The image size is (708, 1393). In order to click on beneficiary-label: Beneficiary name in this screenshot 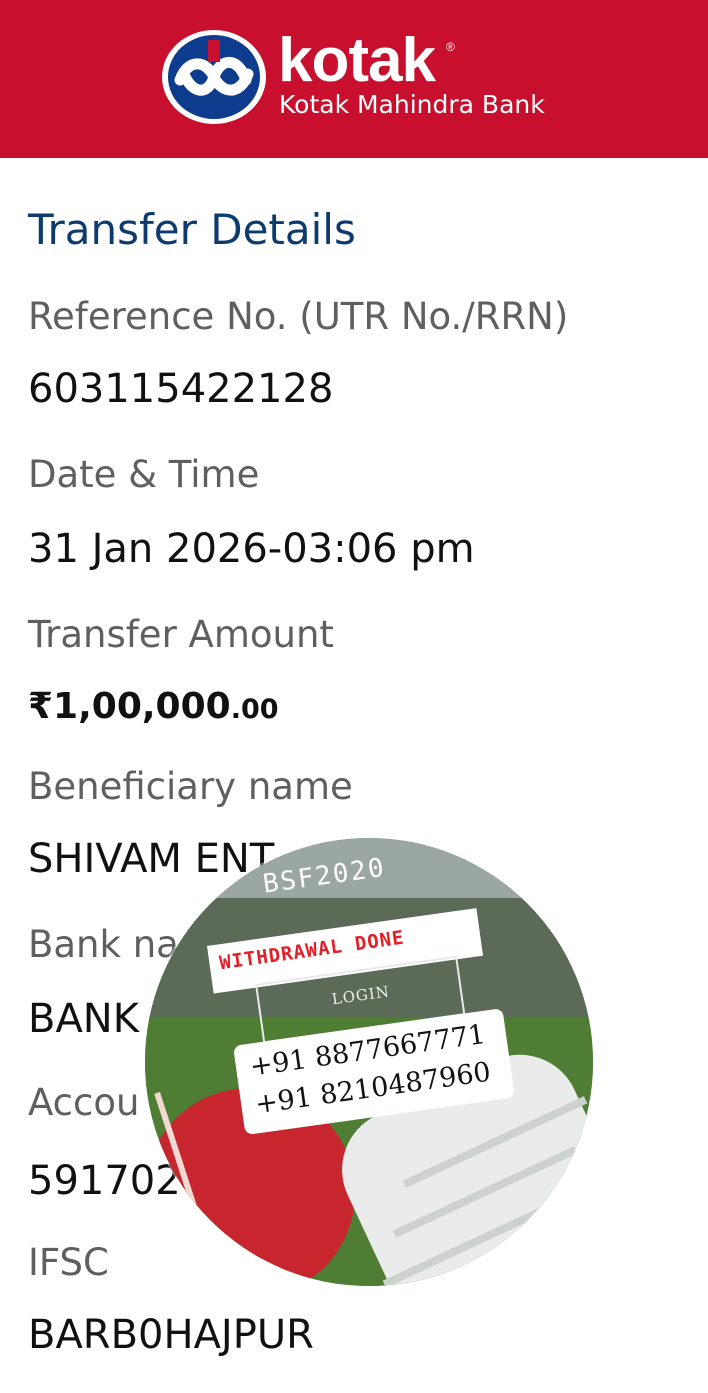, I will do `click(190, 786)`.